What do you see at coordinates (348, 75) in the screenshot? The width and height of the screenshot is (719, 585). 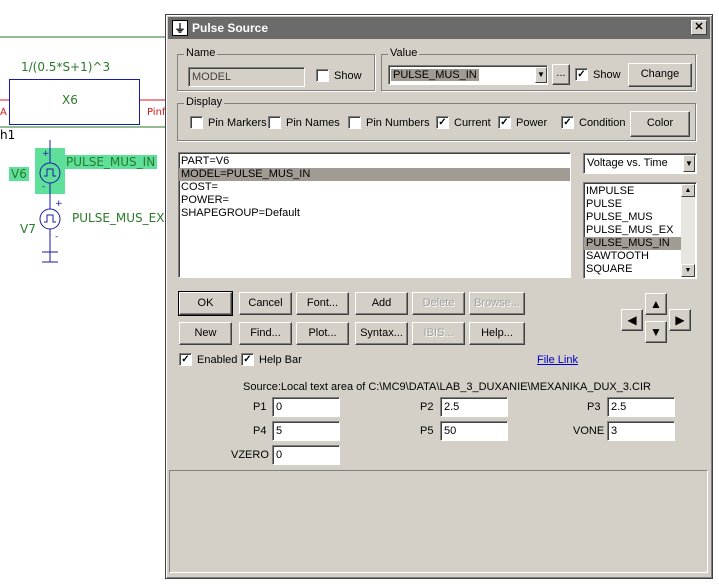 I see `name-show-label: Show` at bounding box center [348, 75].